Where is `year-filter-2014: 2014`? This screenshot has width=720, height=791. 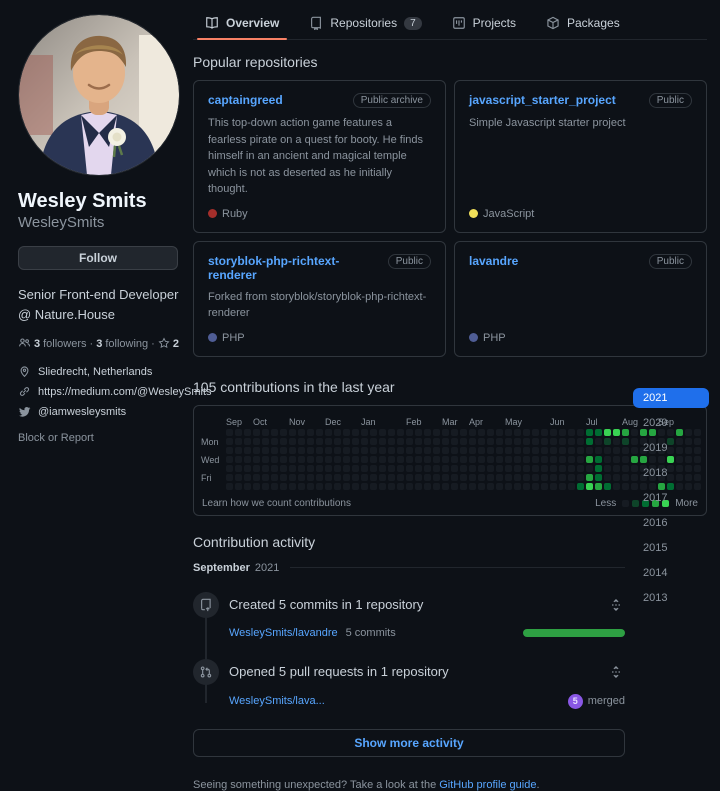 year-filter-2014: 2014 is located at coordinates (671, 573).